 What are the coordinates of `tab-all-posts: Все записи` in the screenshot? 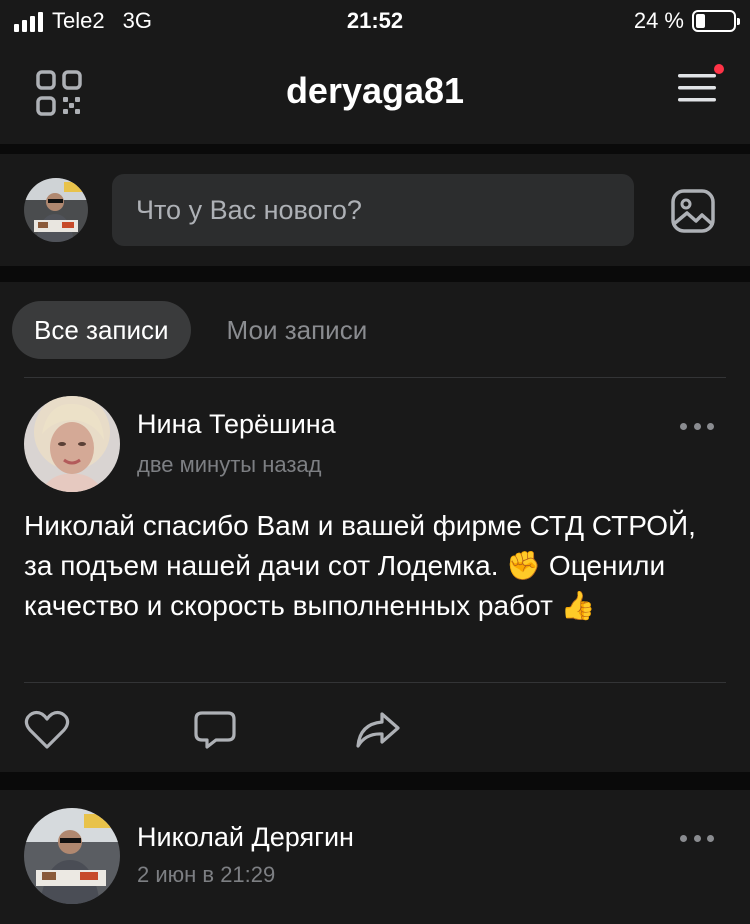 It's located at (101, 330).